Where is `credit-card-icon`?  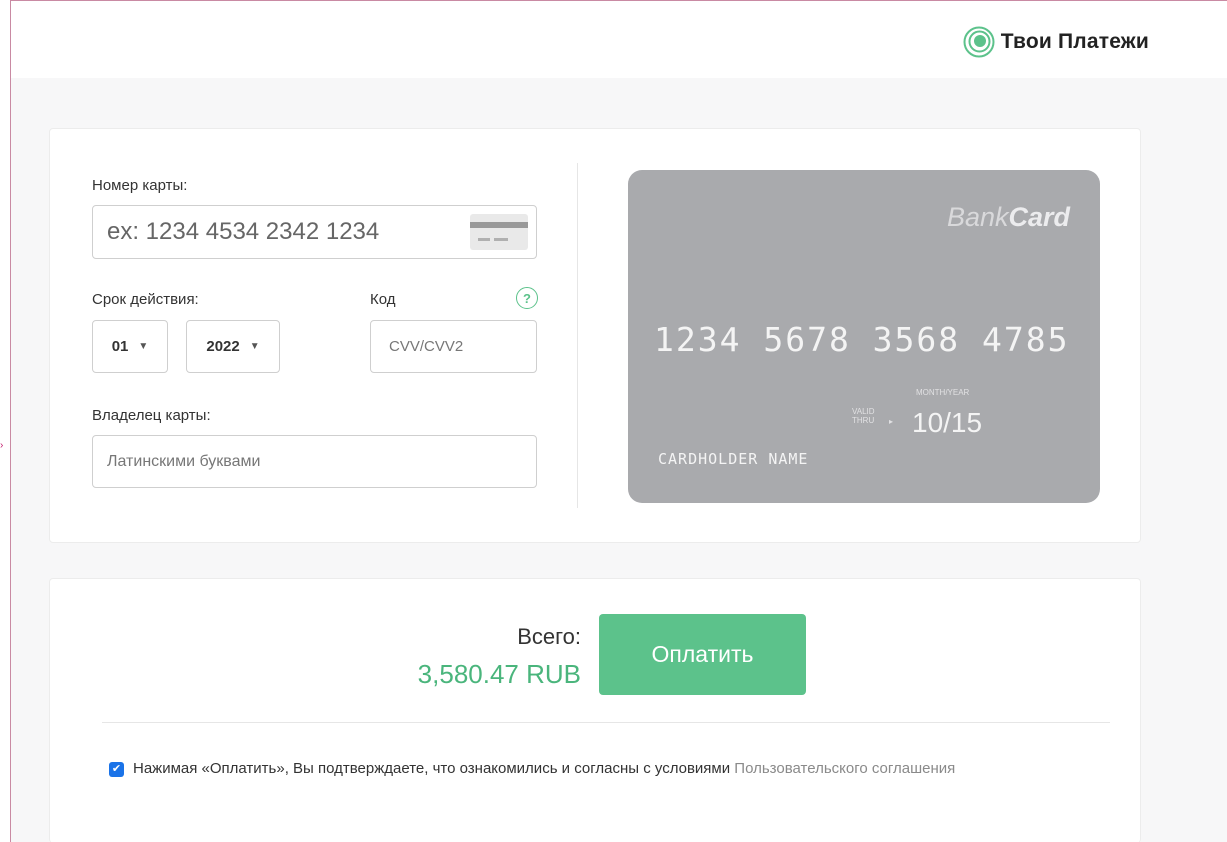 credit-card-icon is located at coordinates (499, 232).